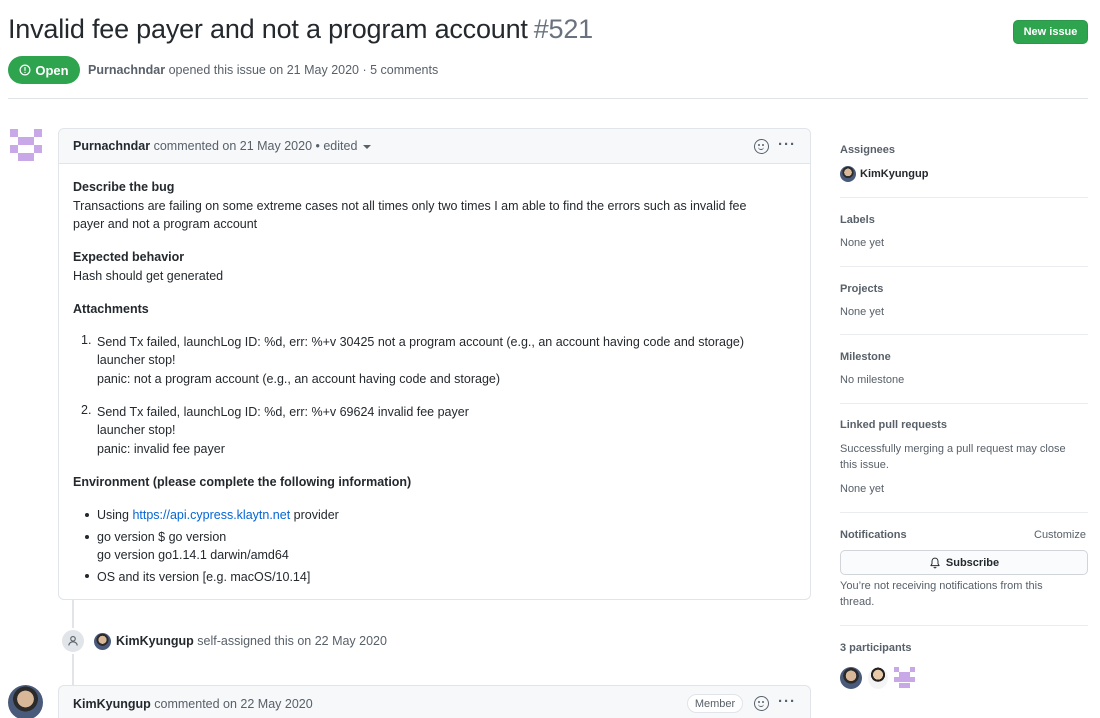 This screenshot has height=718, width=1100. I want to click on comment-author-link: Purnachndar, so click(111, 146).